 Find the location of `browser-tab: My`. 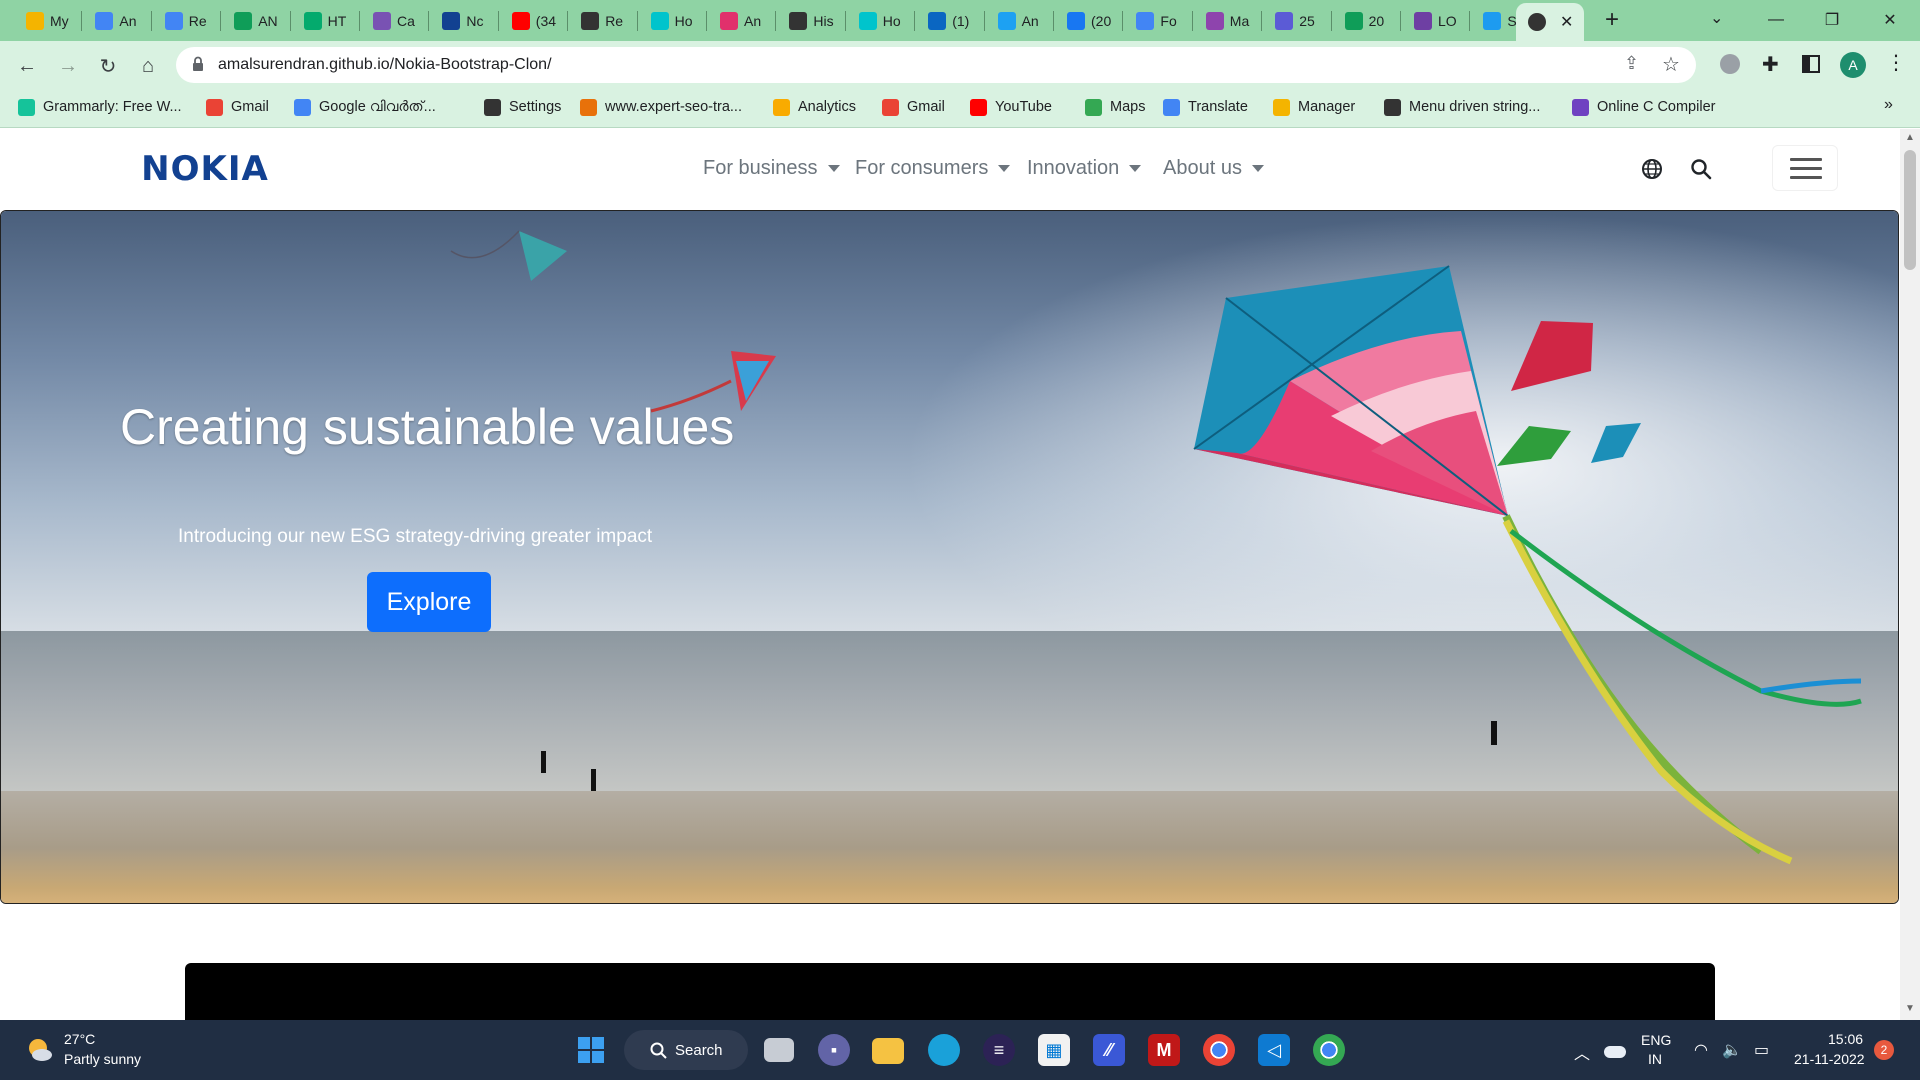

browser-tab: My is located at coordinates (48, 21).